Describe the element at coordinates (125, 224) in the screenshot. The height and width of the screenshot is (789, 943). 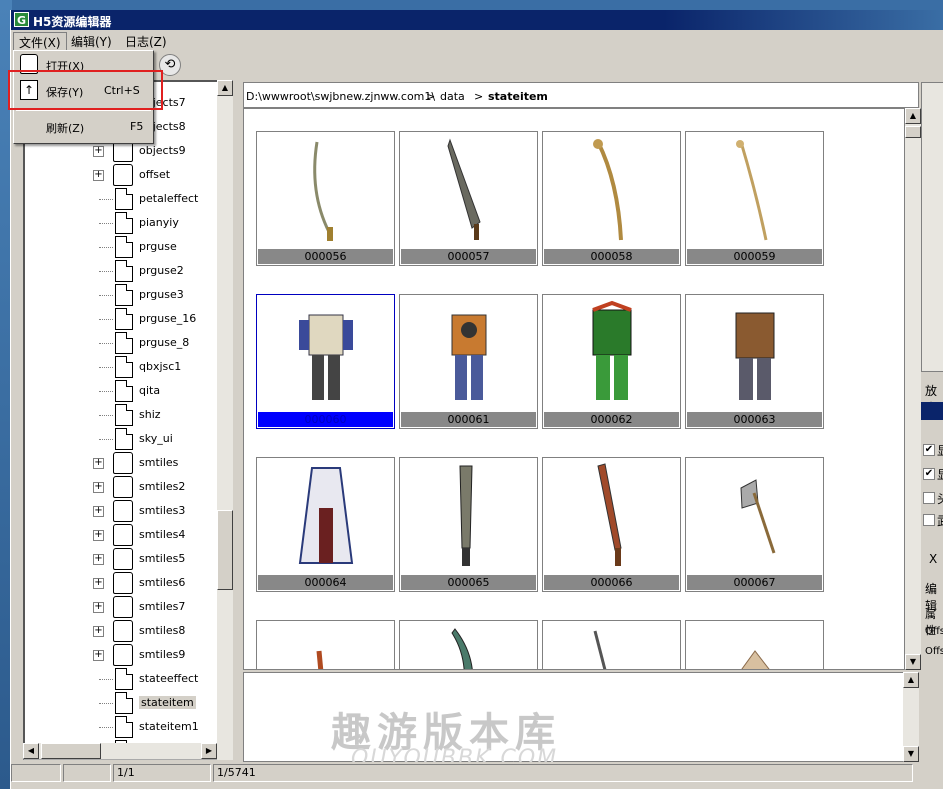
I see `tree-node: pianyiy` at that location.